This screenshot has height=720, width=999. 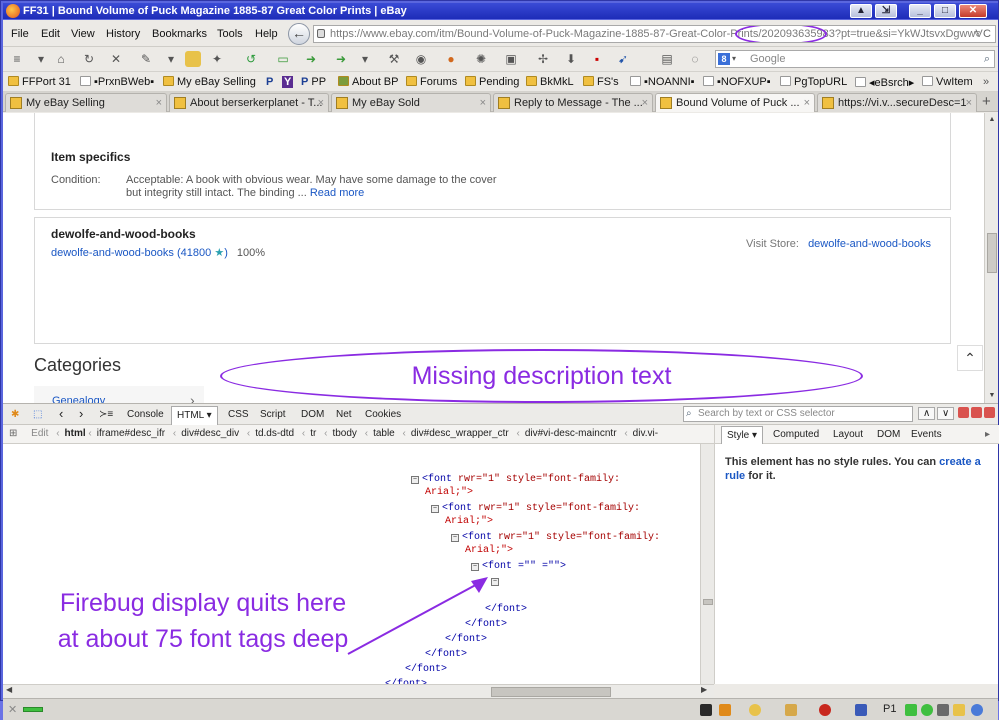 I want to click on scroll-left-icon: ◀, so click(x=9, y=689).